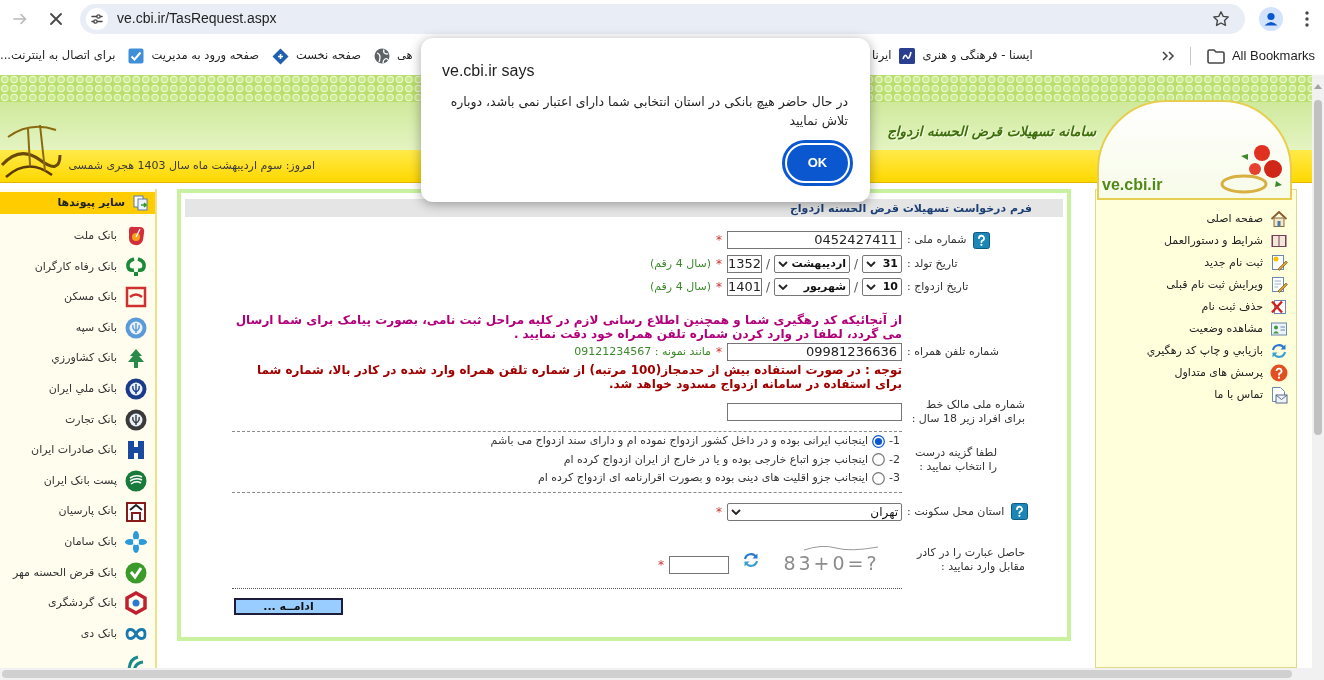 The height and width of the screenshot is (680, 1324). What do you see at coordinates (97, 18) in the screenshot?
I see `site-settings-icon` at bounding box center [97, 18].